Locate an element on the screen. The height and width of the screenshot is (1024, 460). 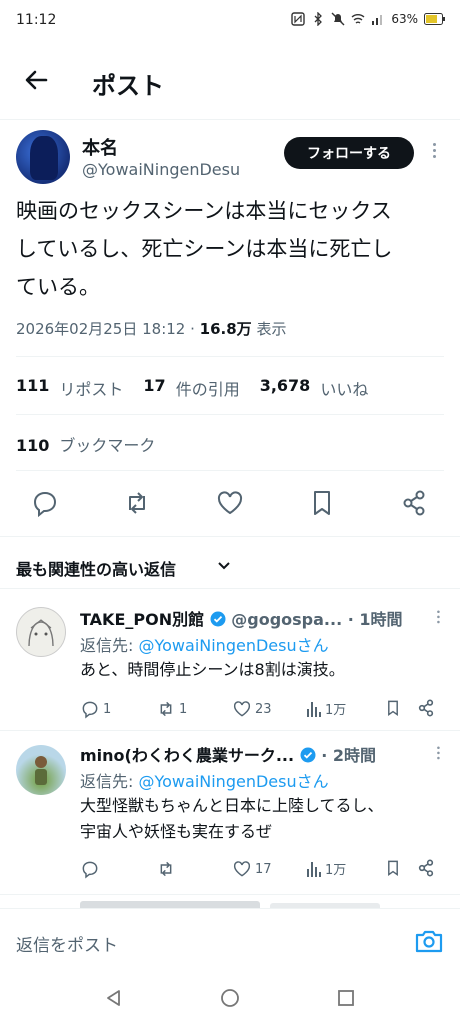
repost-count is located at coordinates (166, 869).